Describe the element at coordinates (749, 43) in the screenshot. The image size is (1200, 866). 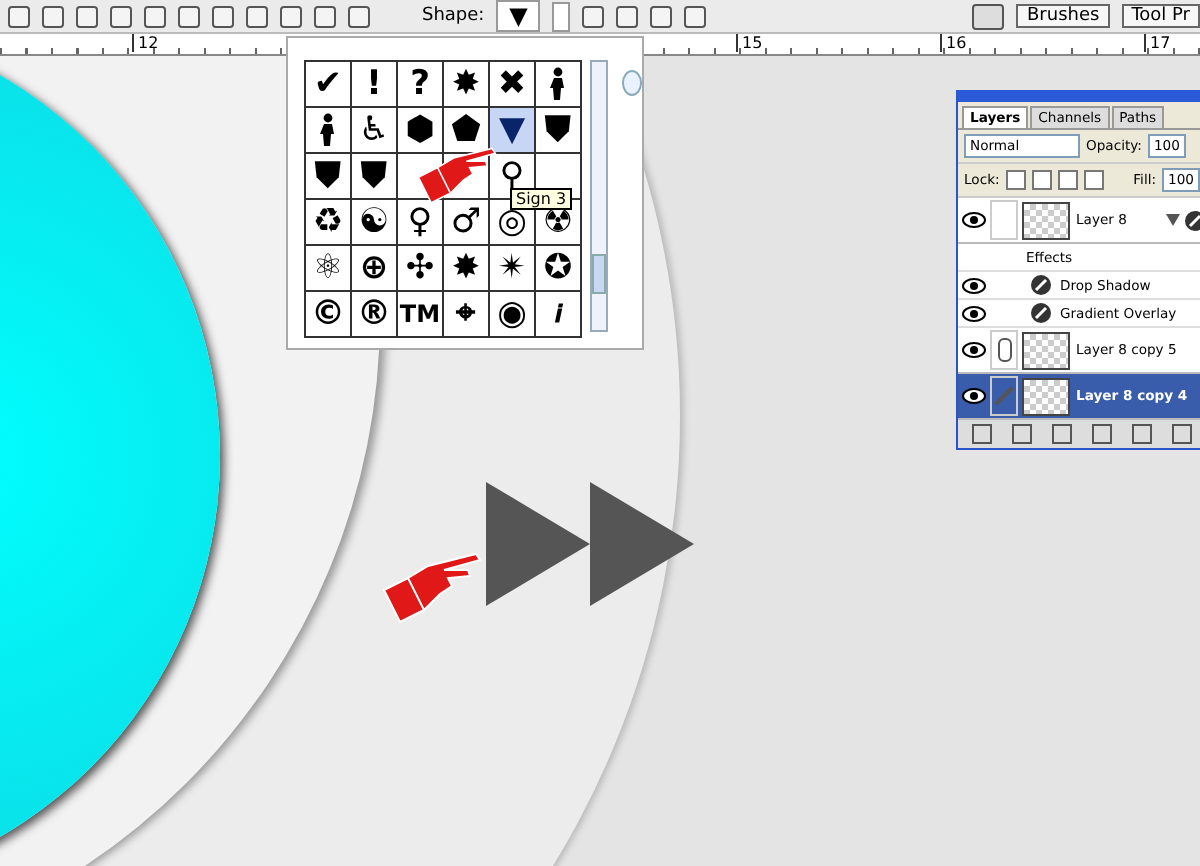
I see `ruler-label: 15` at that location.